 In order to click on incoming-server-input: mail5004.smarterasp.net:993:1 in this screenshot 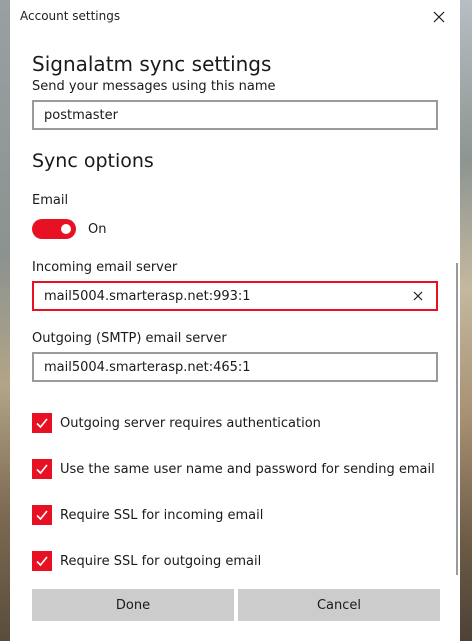, I will do `click(235, 296)`.